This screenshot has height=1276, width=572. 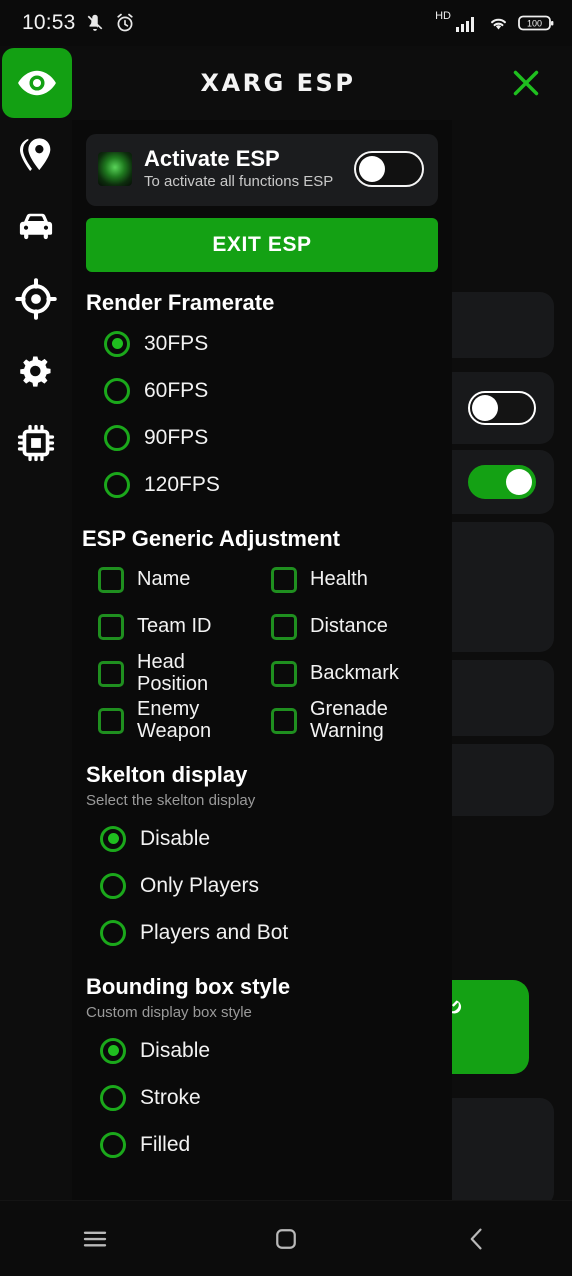 What do you see at coordinates (260, 1050) in the screenshot?
I see `bounding-box-option-disable: Disable` at bounding box center [260, 1050].